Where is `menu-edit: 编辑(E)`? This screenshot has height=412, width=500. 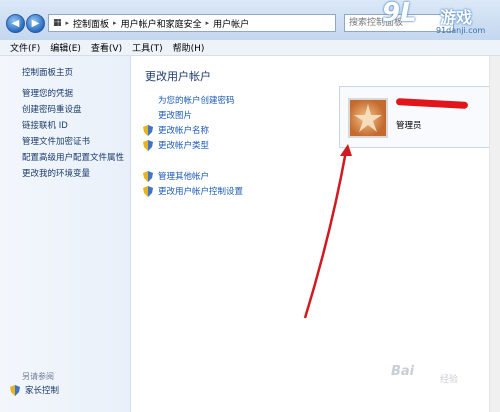
menu-edit: 编辑(E) is located at coordinates (65, 47).